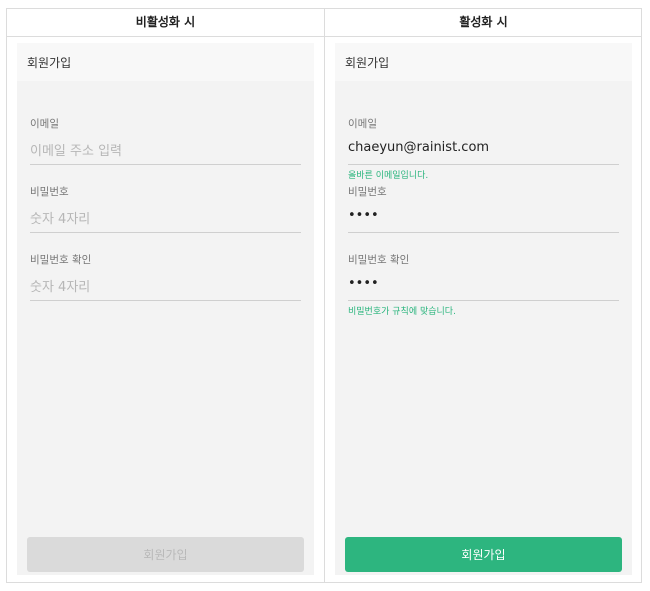  I want to click on password-field: 숫자 4자리, so click(60, 217).